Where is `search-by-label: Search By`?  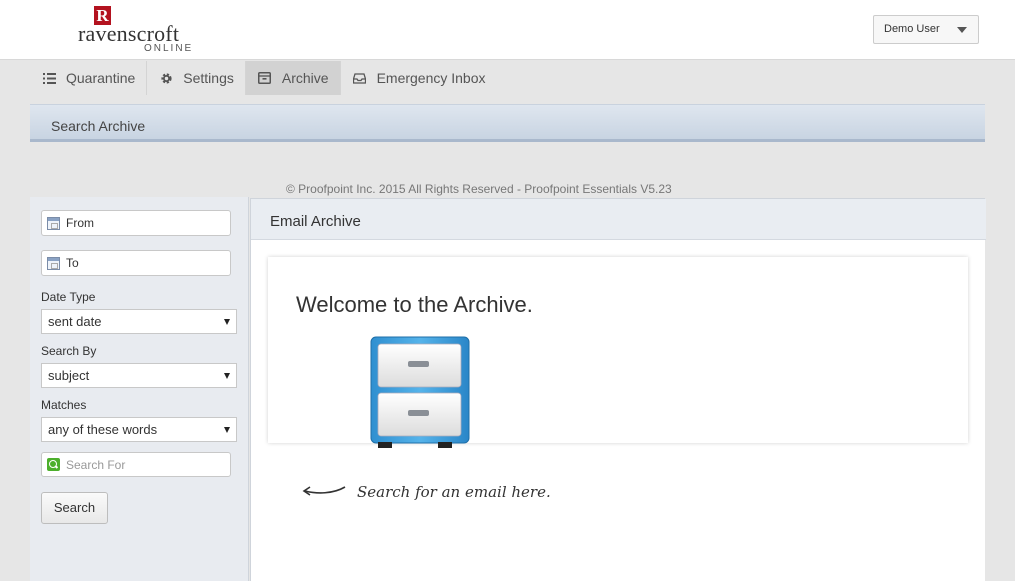
search-by-label: Search By is located at coordinates (69, 351).